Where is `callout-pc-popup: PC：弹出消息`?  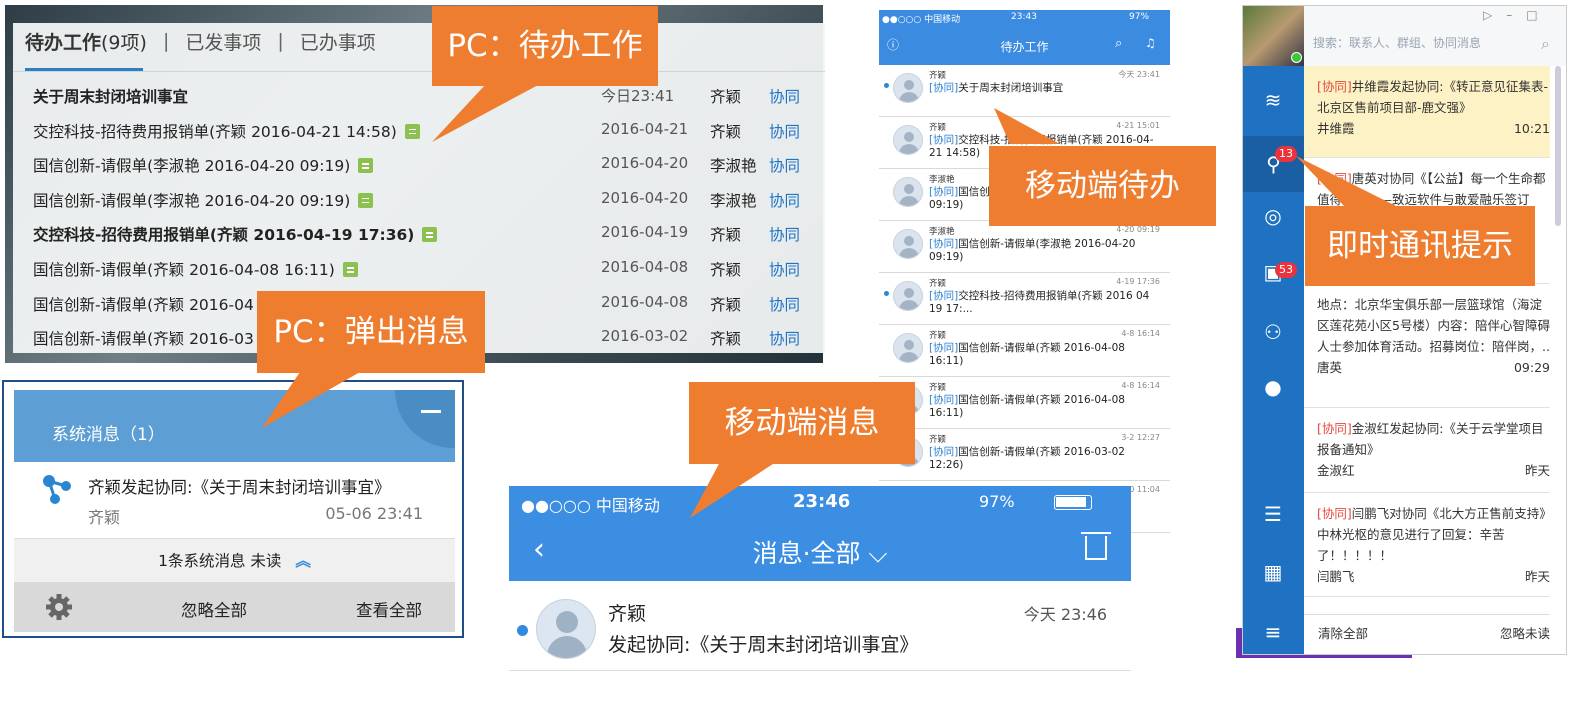
callout-pc-popup: PC：弹出消息 is located at coordinates (371, 332).